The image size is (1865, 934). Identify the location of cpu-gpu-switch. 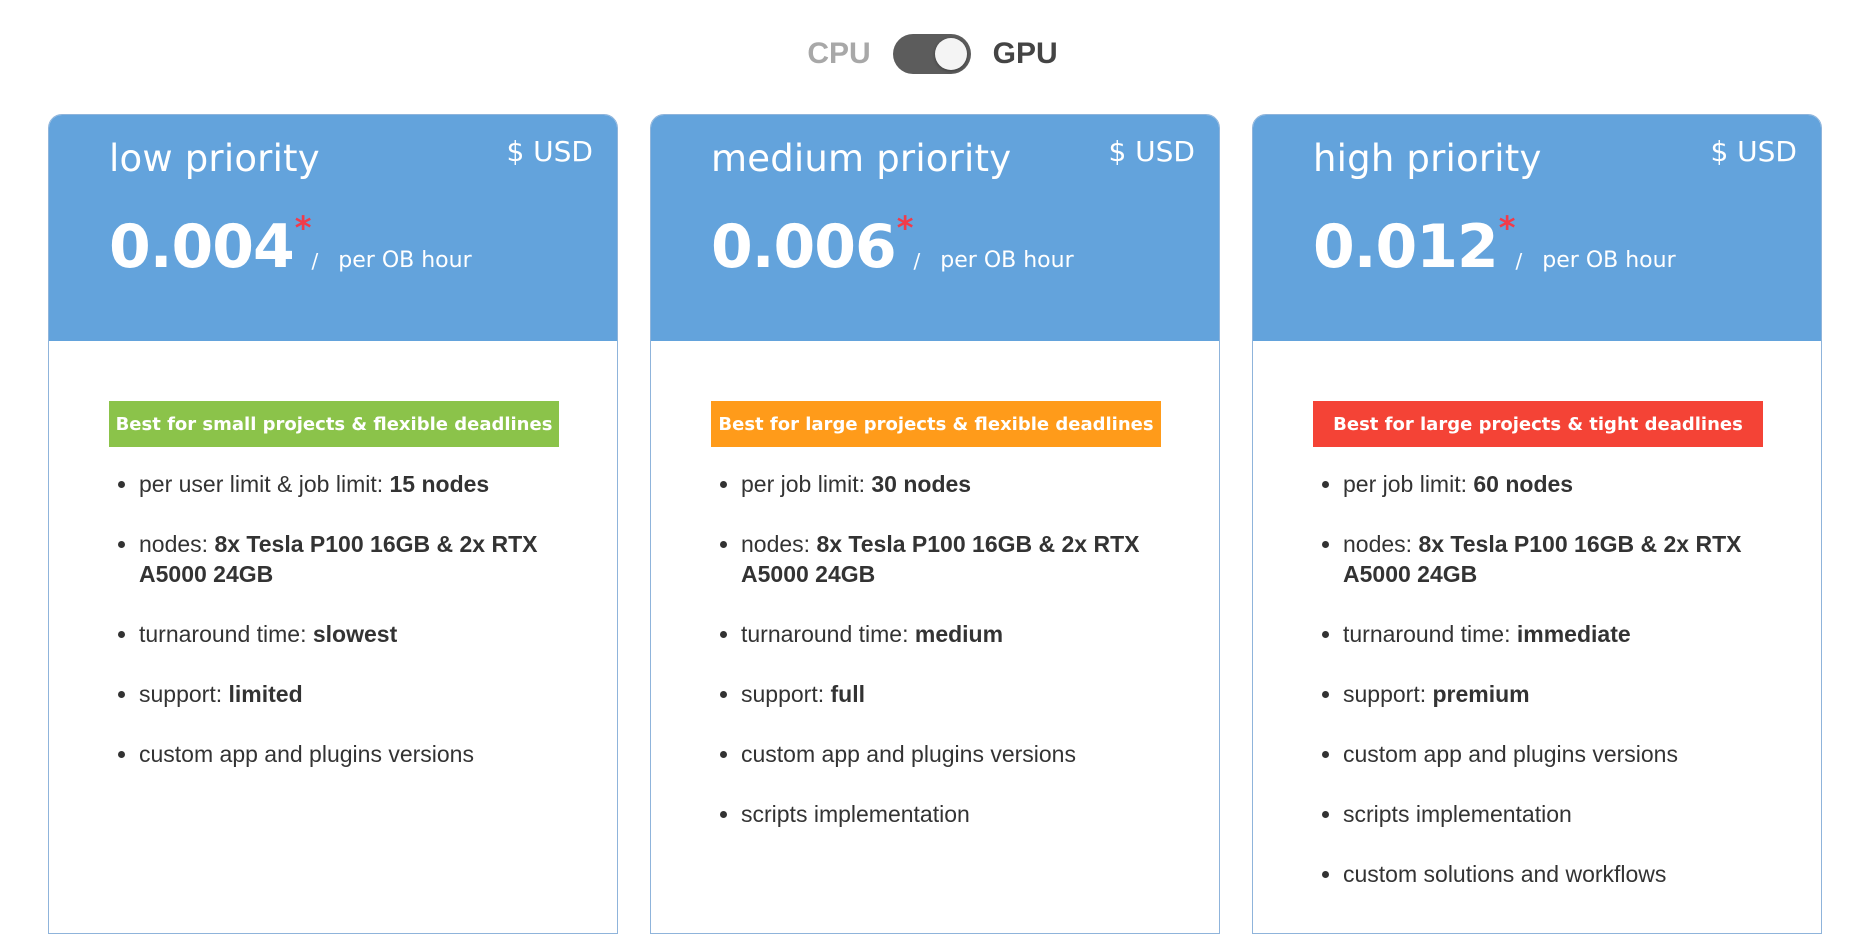
(931, 54).